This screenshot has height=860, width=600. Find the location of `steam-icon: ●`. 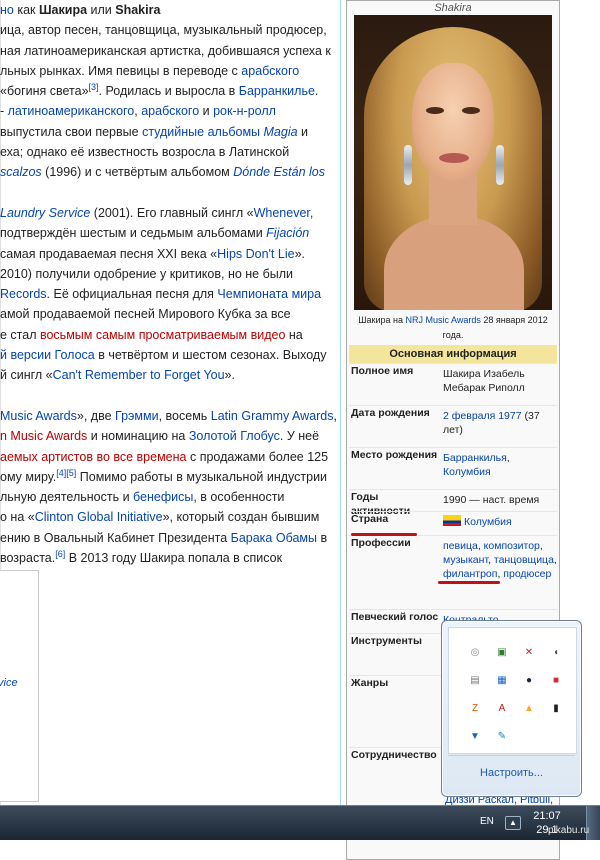

steam-icon: ● is located at coordinates (529, 681).